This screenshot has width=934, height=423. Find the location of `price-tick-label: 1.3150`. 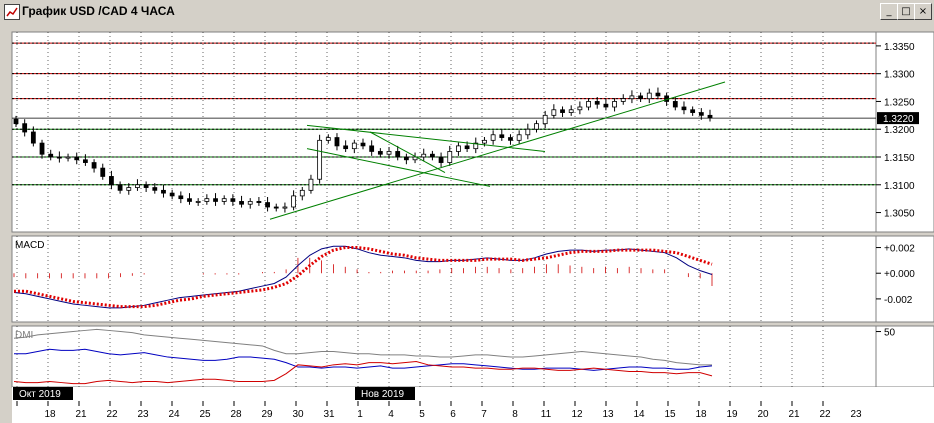

price-tick-label: 1.3150 is located at coordinates (899, 158).